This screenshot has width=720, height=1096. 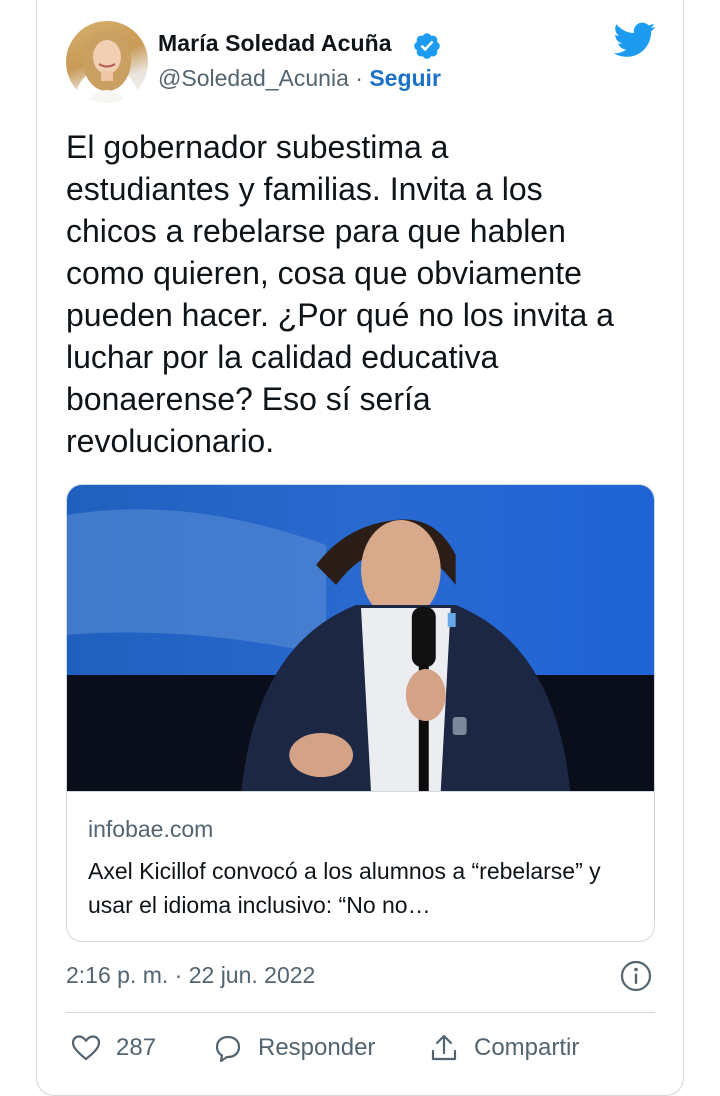 What do you see at coordinates (635, 40) in the screenshot?
I see `twitter-bird-icon` at bounding box center [635, 40].